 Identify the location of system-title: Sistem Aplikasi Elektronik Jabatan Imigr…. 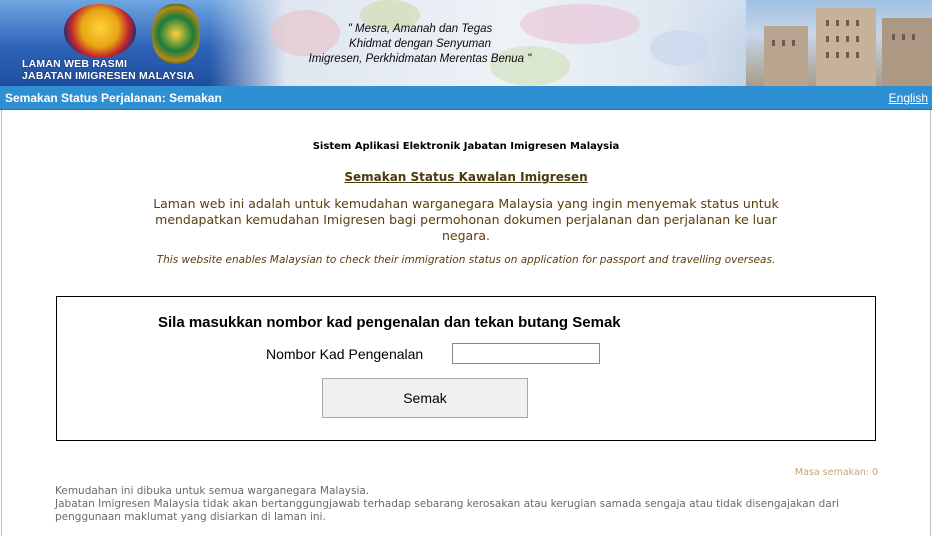
(466, 146).